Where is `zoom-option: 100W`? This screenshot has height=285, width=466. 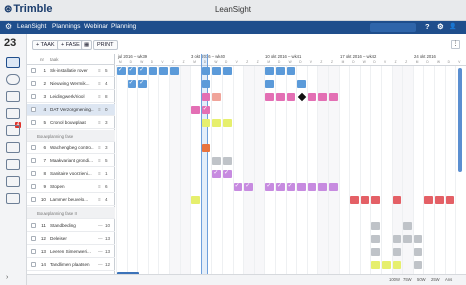
zoom-option: 100W is located at coordinates (394, 279).